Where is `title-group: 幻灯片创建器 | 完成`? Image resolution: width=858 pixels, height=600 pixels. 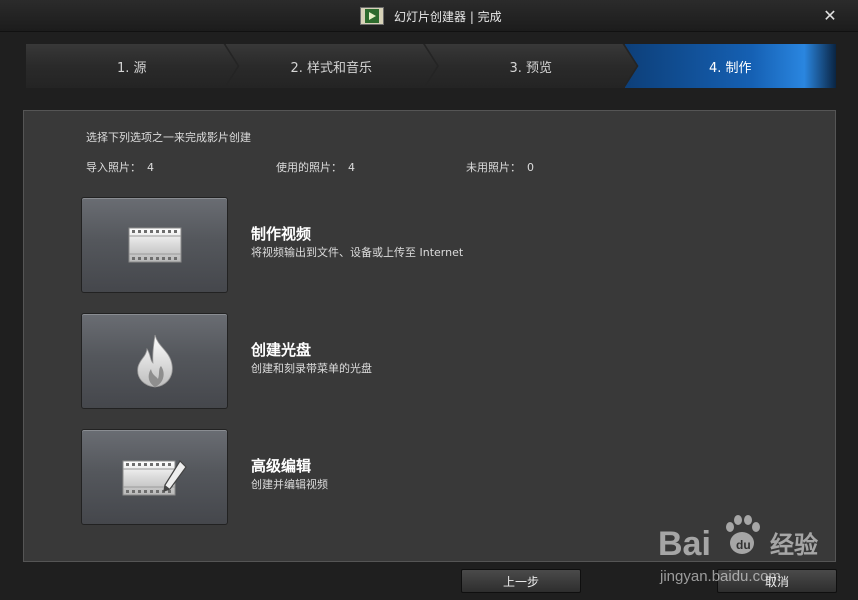
title-group: 幻灯片创建器 | 完成 is located at coordinates (429, 16).